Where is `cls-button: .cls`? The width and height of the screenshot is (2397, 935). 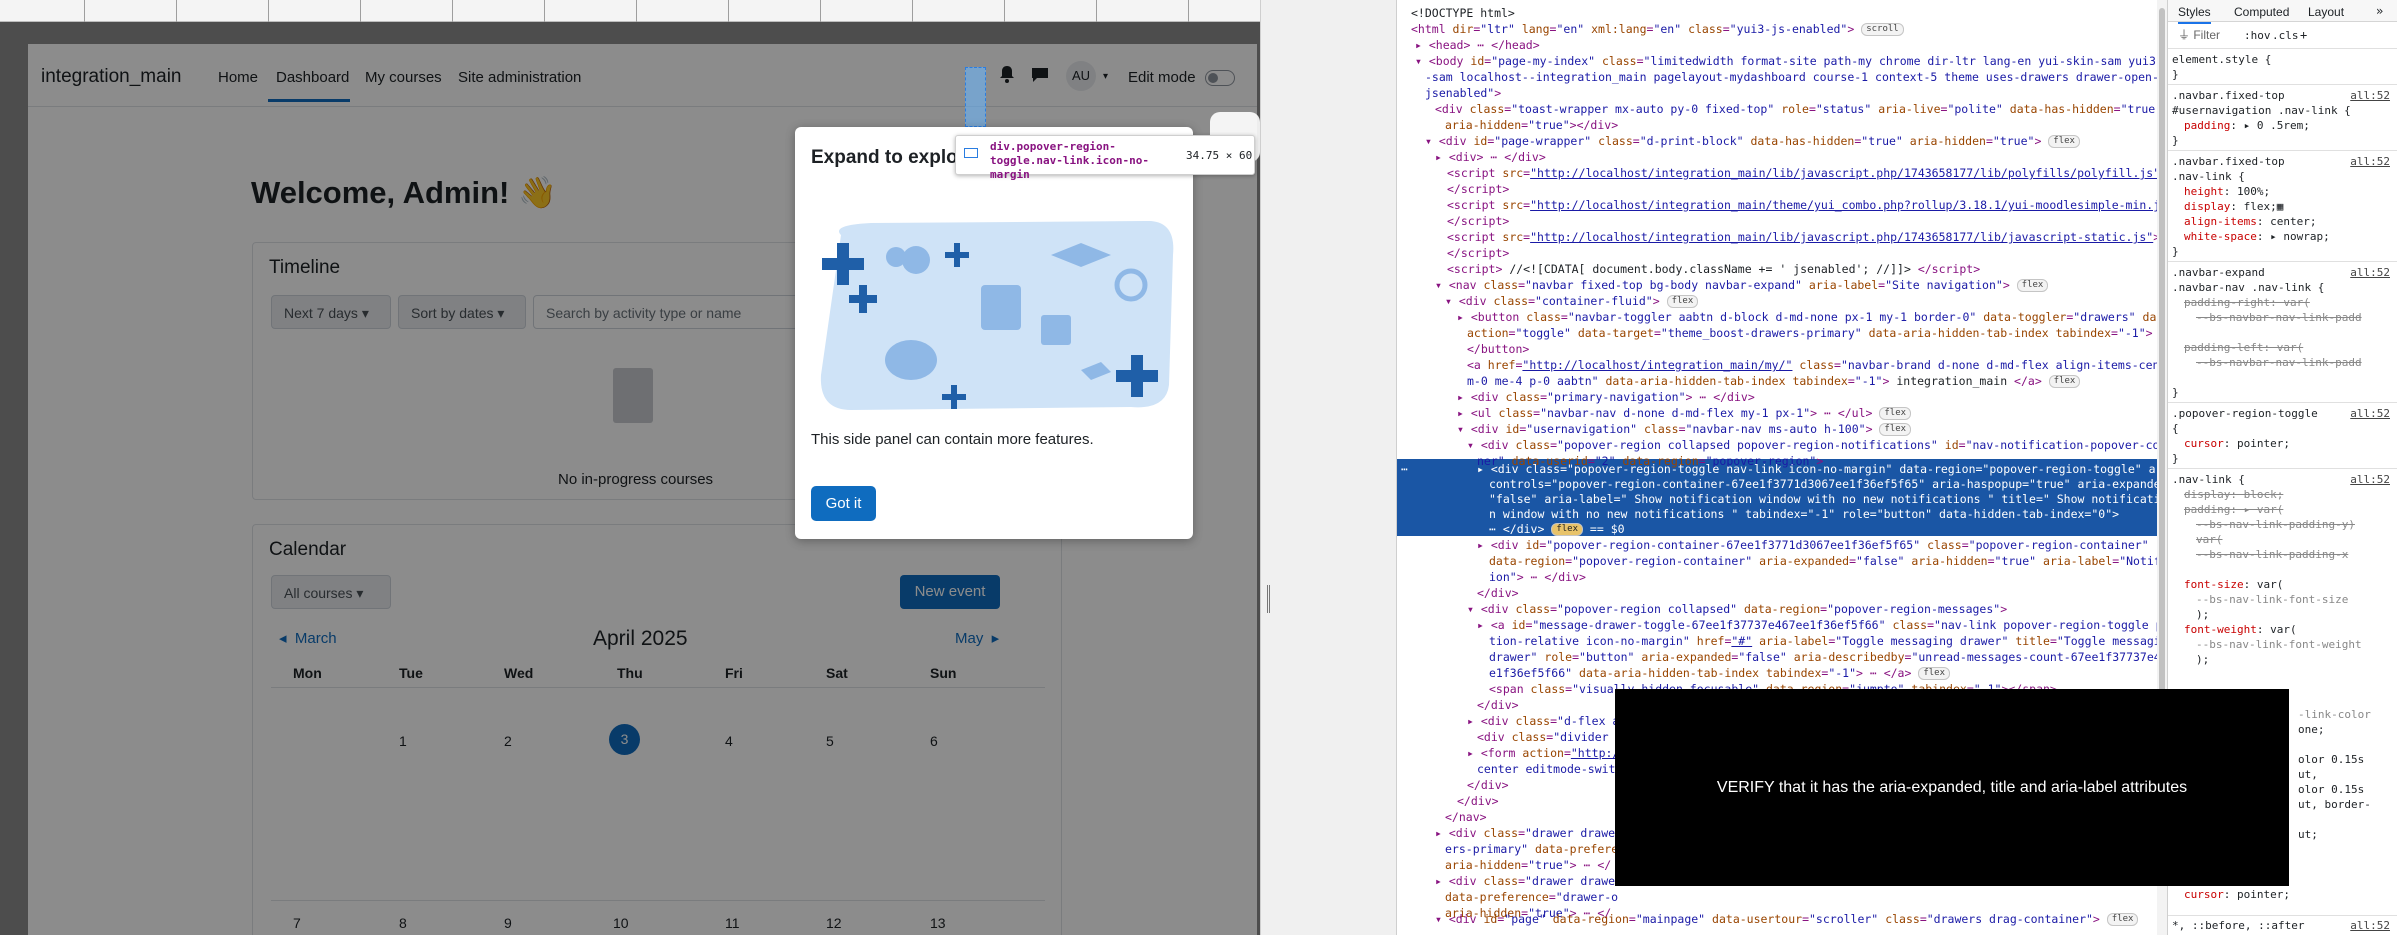
cls-button: .cls is located at coordinates (2285, 35).